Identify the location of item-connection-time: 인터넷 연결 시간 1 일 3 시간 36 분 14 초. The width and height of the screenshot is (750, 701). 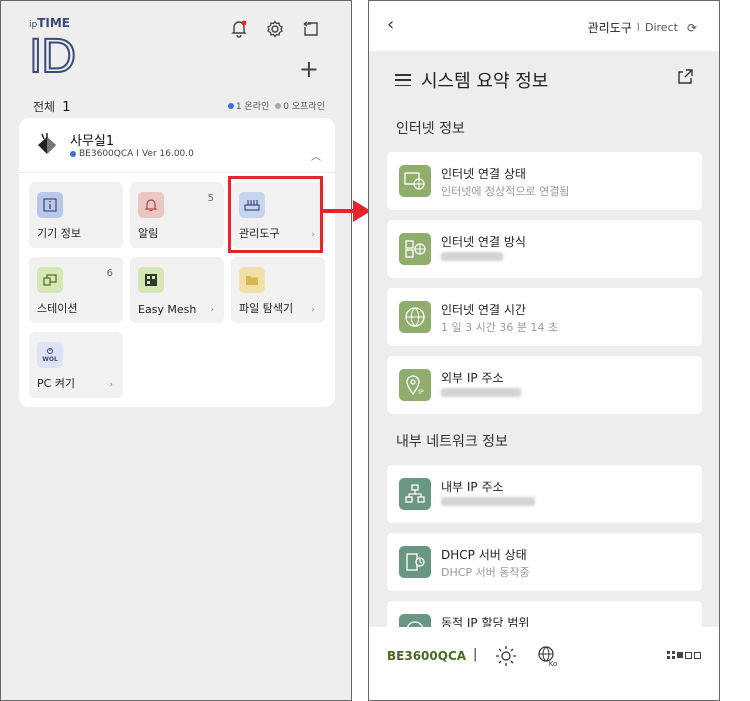
(544, 317).